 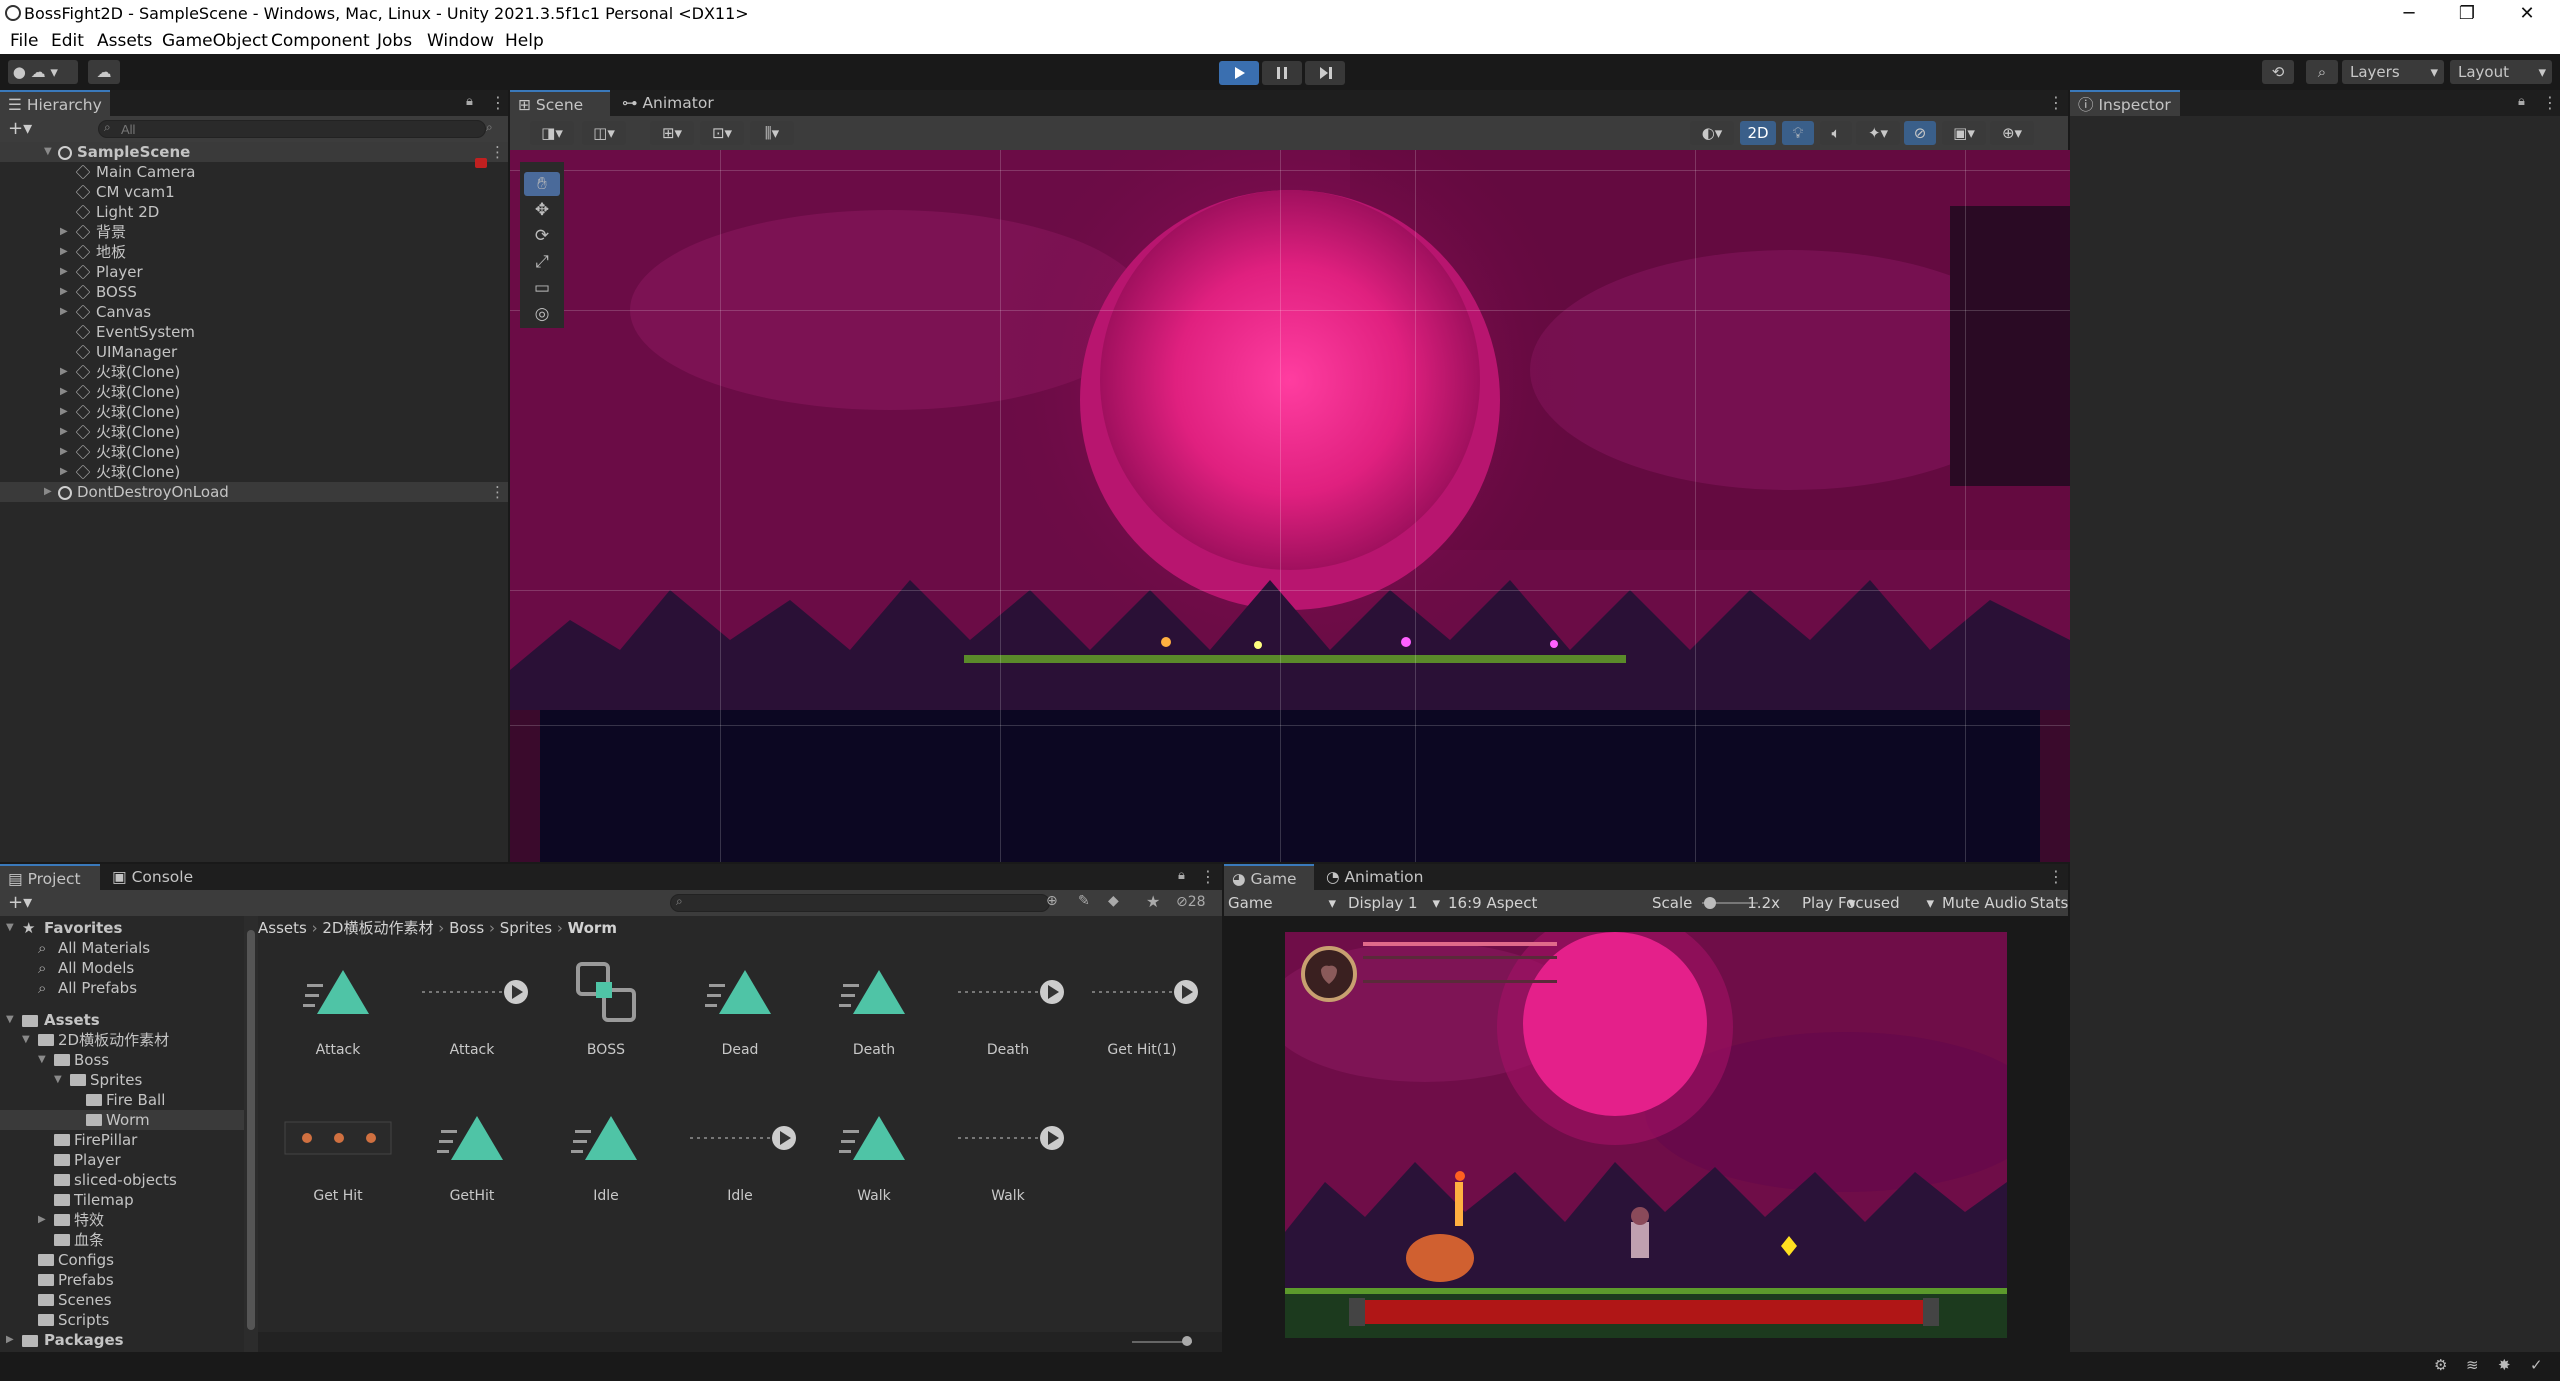 What do you see at coordinates (1920, 133) in the screenshot?
I see `hidden-objects-icon: ⊘` at bounding box center [1920, 133].